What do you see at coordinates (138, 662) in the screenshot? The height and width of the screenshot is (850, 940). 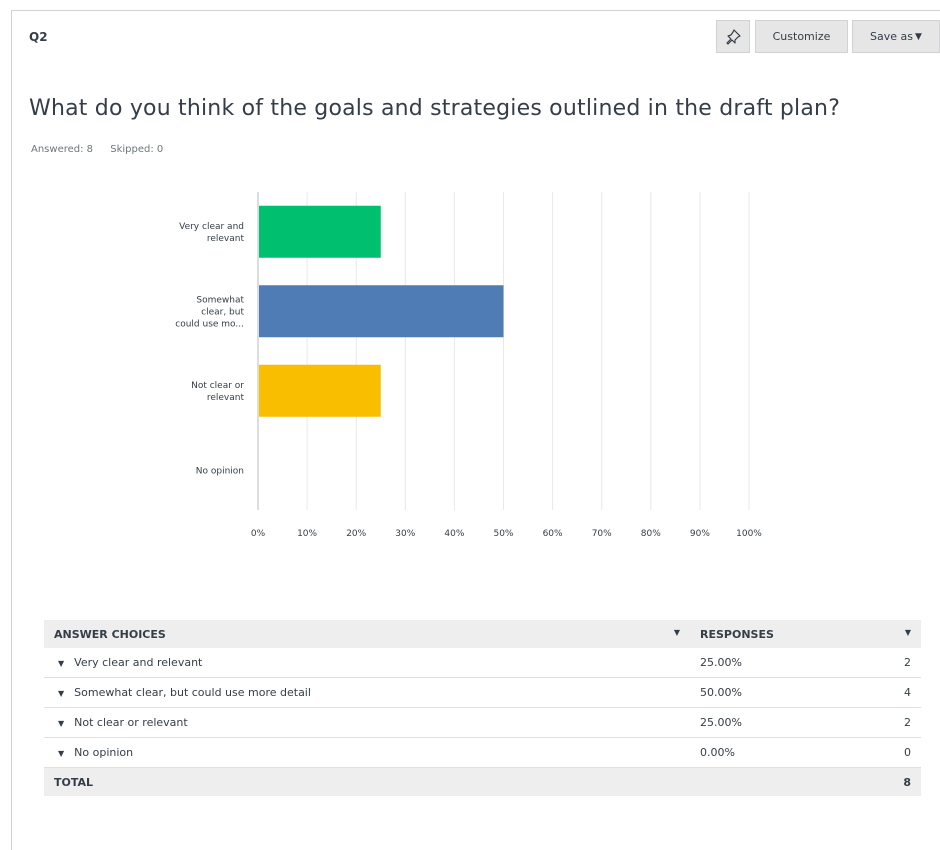 I see `choice-label: Very clear and relevant` at bounding box center [138, 662].